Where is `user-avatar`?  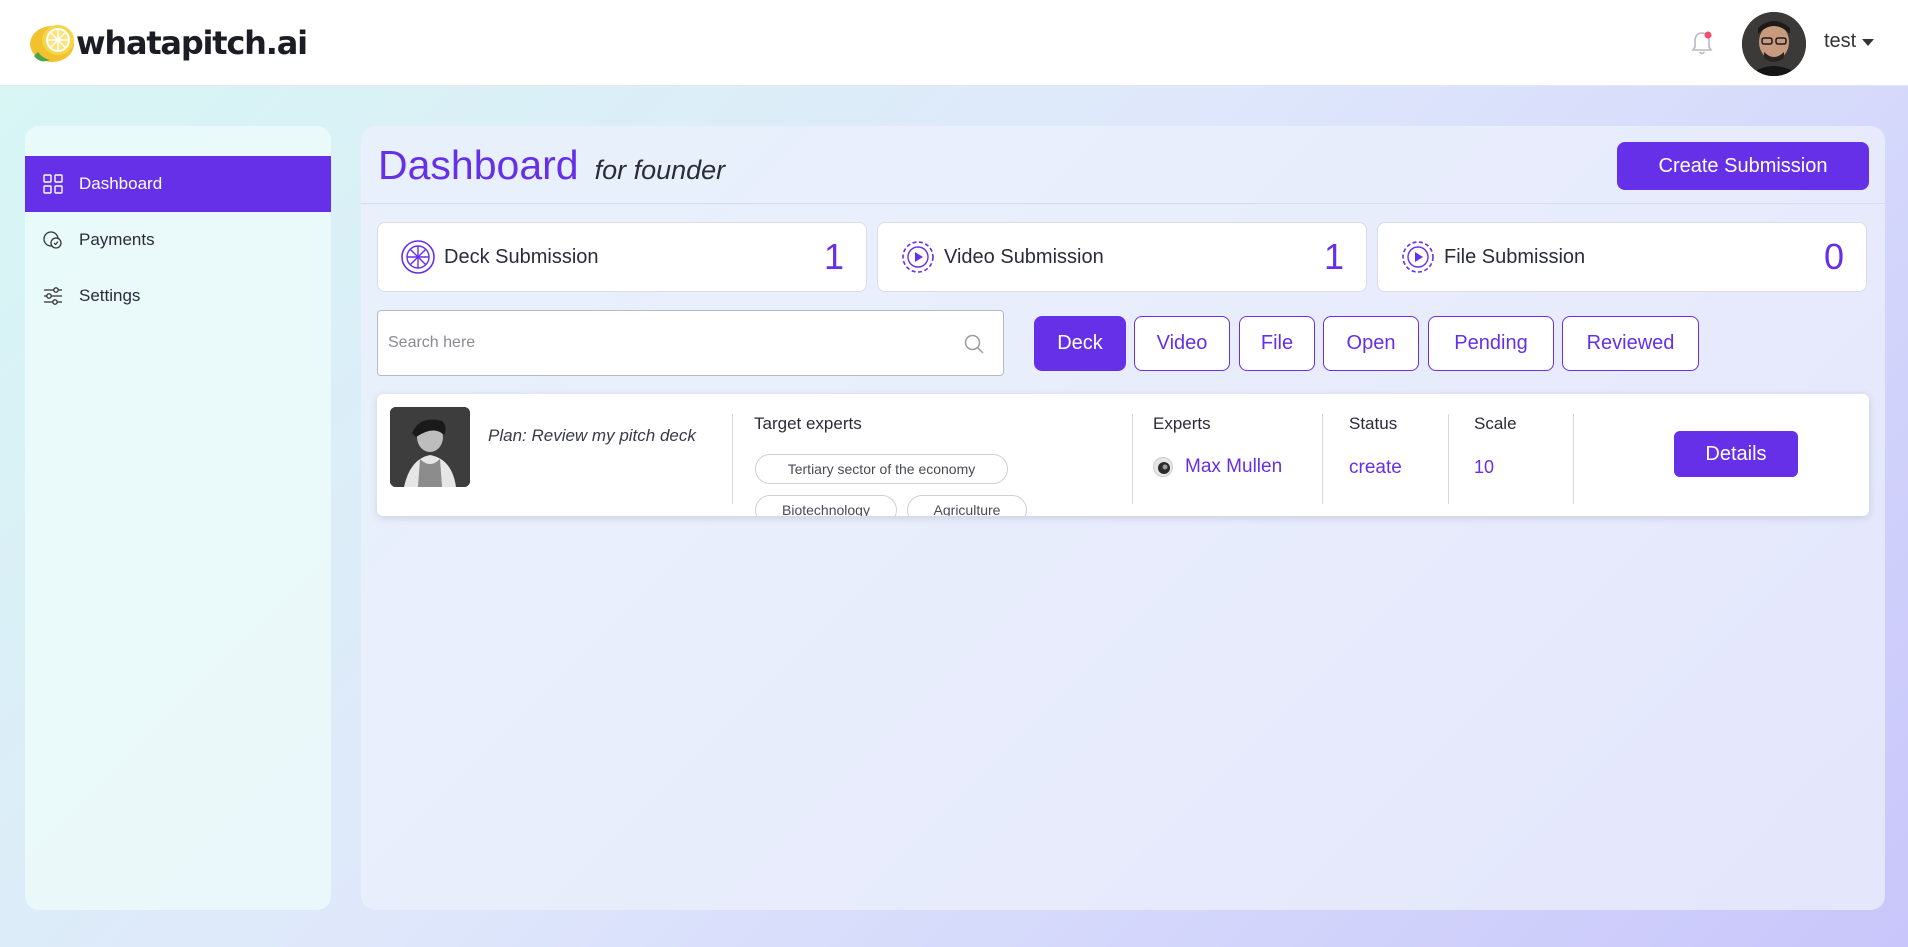
user-avatar is located at coordinates (1774, 44).